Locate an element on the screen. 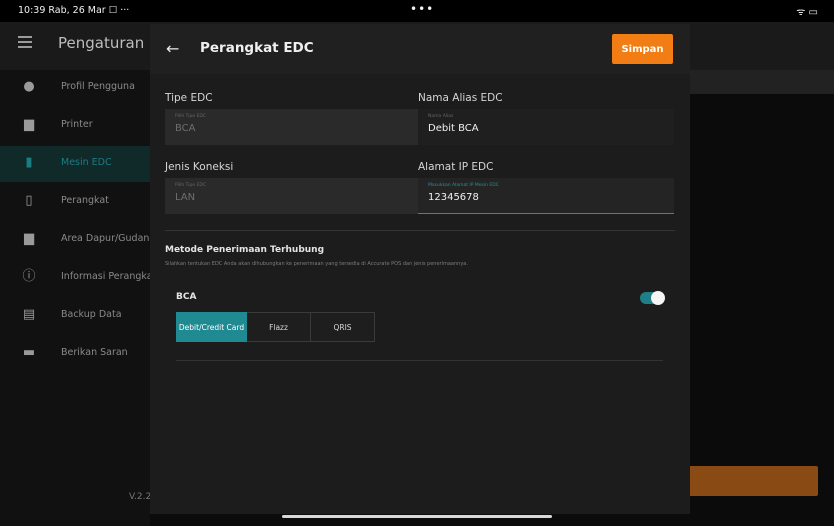 This screenshot has width=834, height=526. sidebar-item-label: Mesin EDC is located at coordinates (86, 162).